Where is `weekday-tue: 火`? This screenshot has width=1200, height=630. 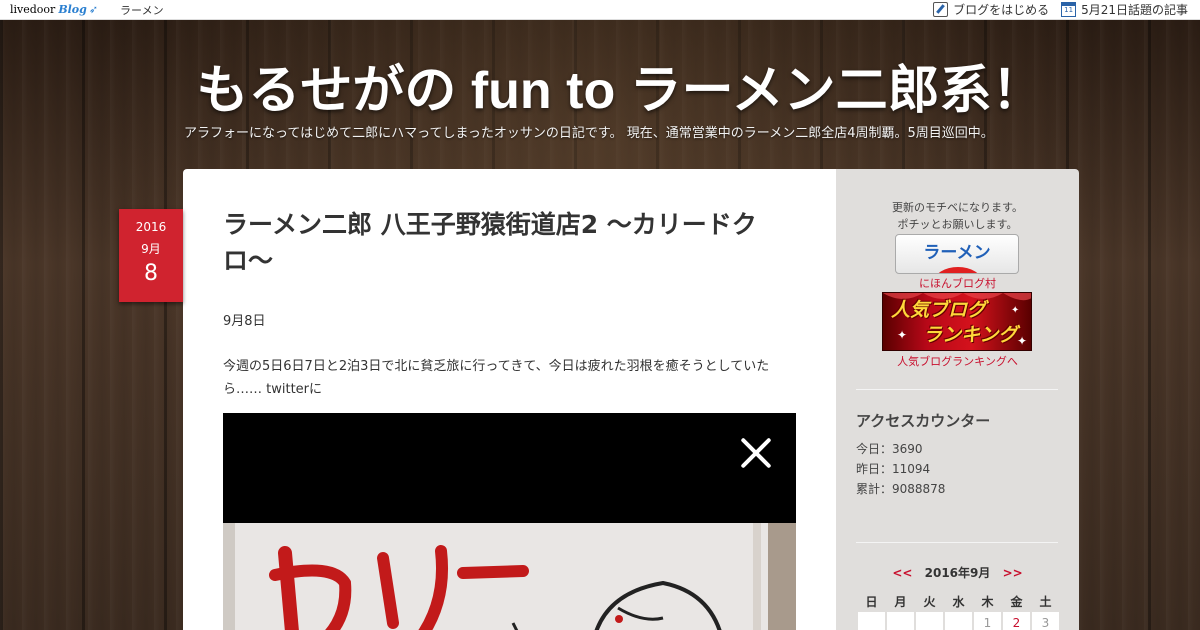
weekday-tue: 火 is located at coordinates (929, 601).